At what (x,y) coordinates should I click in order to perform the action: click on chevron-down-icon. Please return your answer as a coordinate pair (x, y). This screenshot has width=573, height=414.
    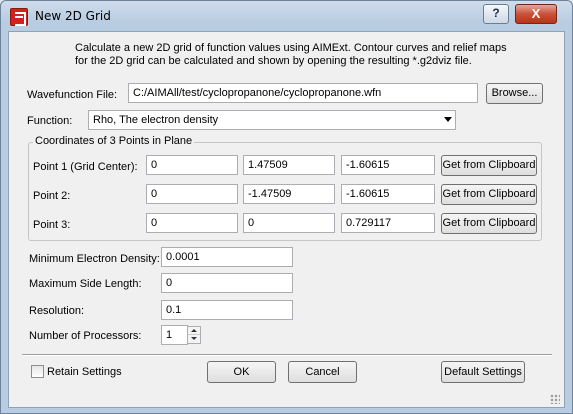
    Looking at the image, I should click on (448, 119).